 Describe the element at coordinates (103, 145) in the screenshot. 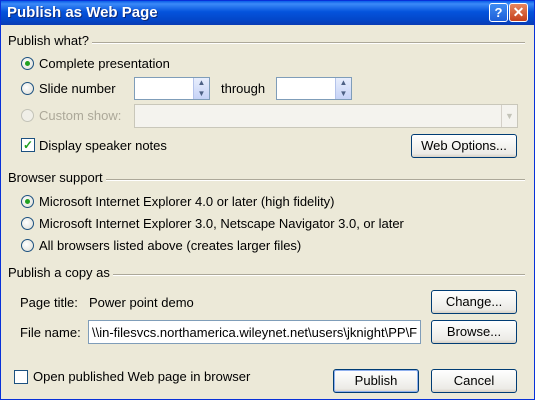

I see `label-speaker-notes: Display speaker notes` at that location.